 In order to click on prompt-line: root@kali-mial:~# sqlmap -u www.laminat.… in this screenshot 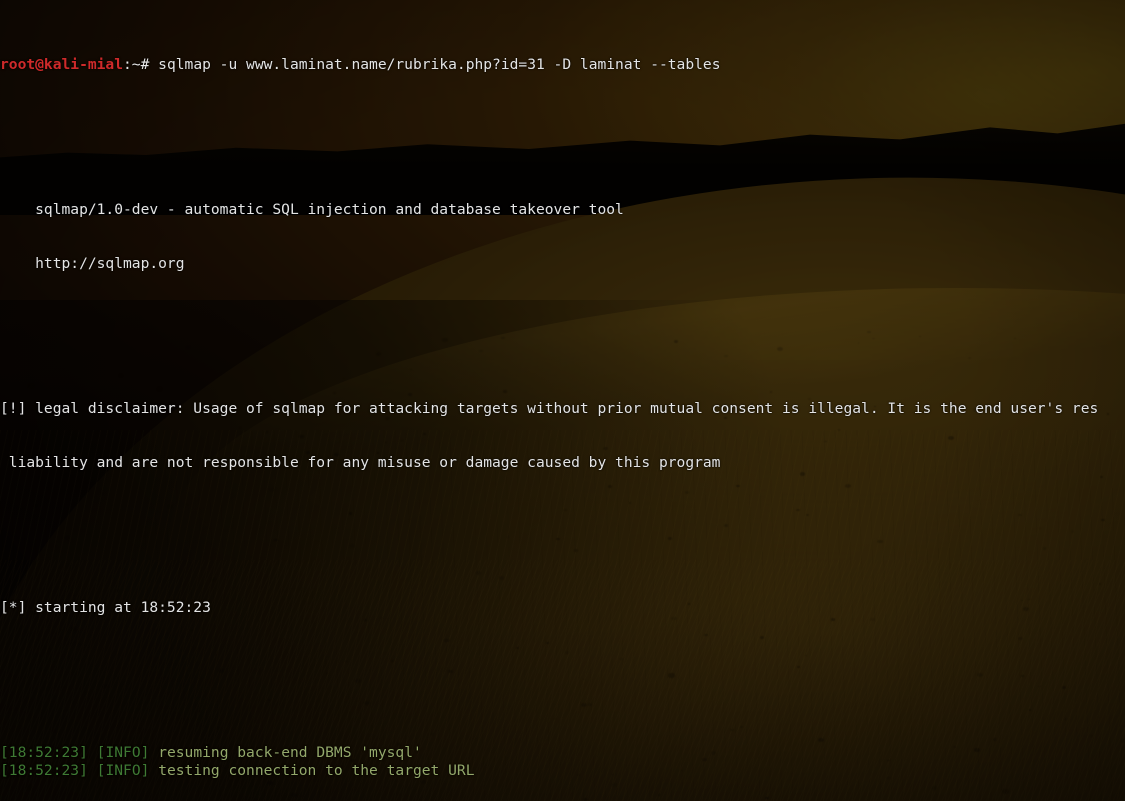, I will do `click(562, 65)`.